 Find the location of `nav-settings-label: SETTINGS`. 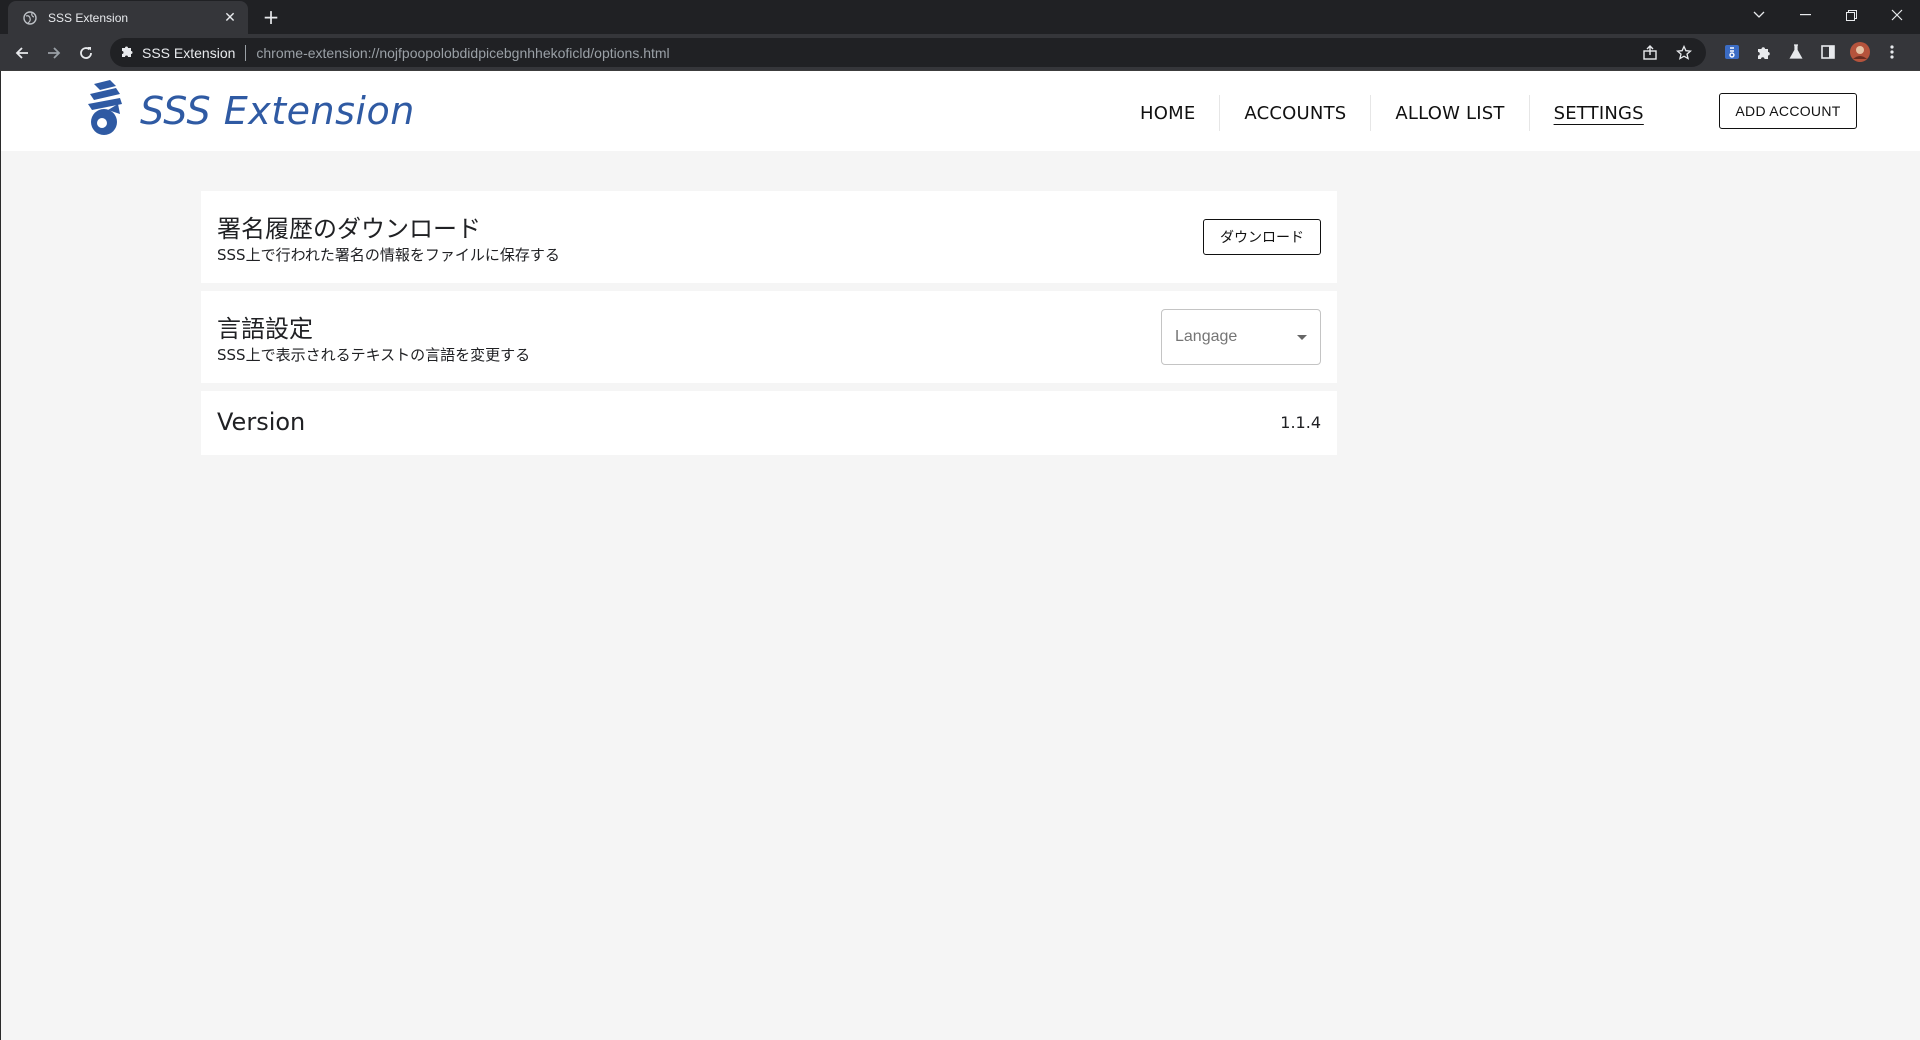

nav-settings-label: SETTINGS is located at coordinates (1598, 113).